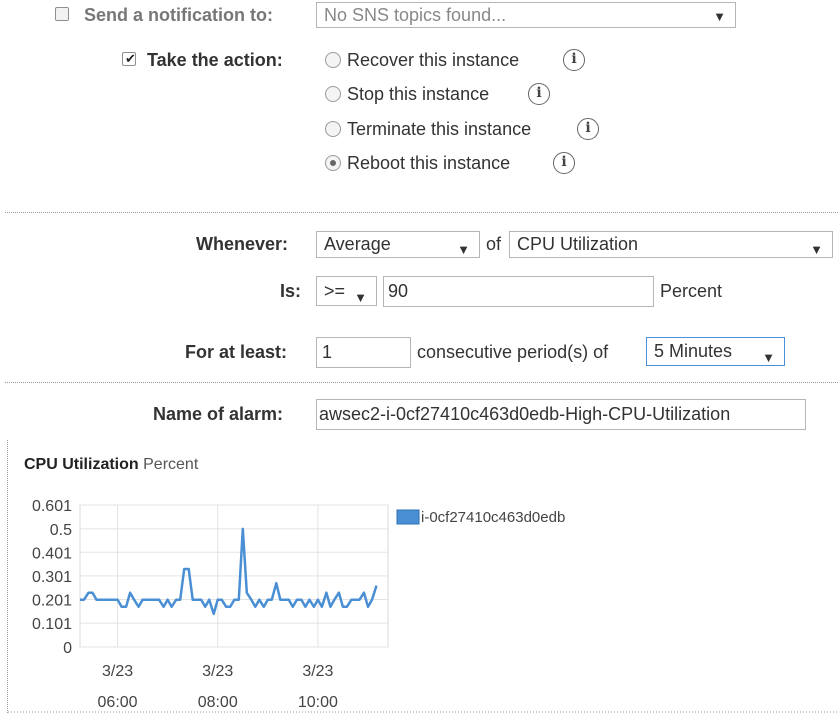  I want to click on notification-checkbox, so click(62, 14).